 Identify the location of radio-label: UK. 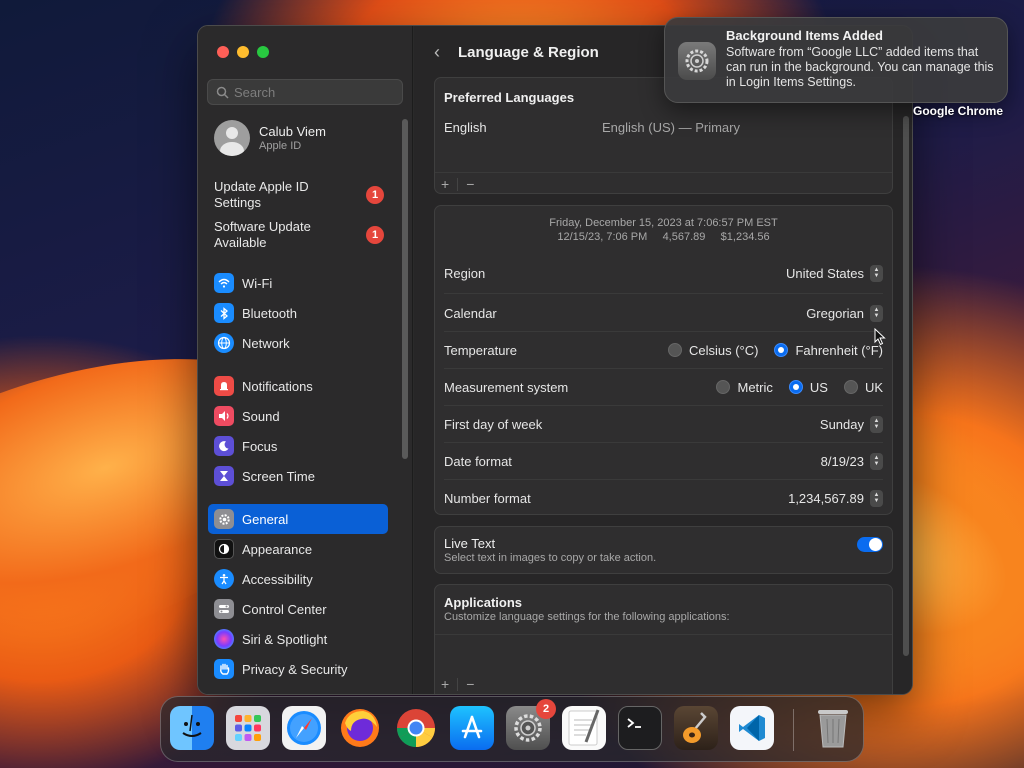
(873, 387).